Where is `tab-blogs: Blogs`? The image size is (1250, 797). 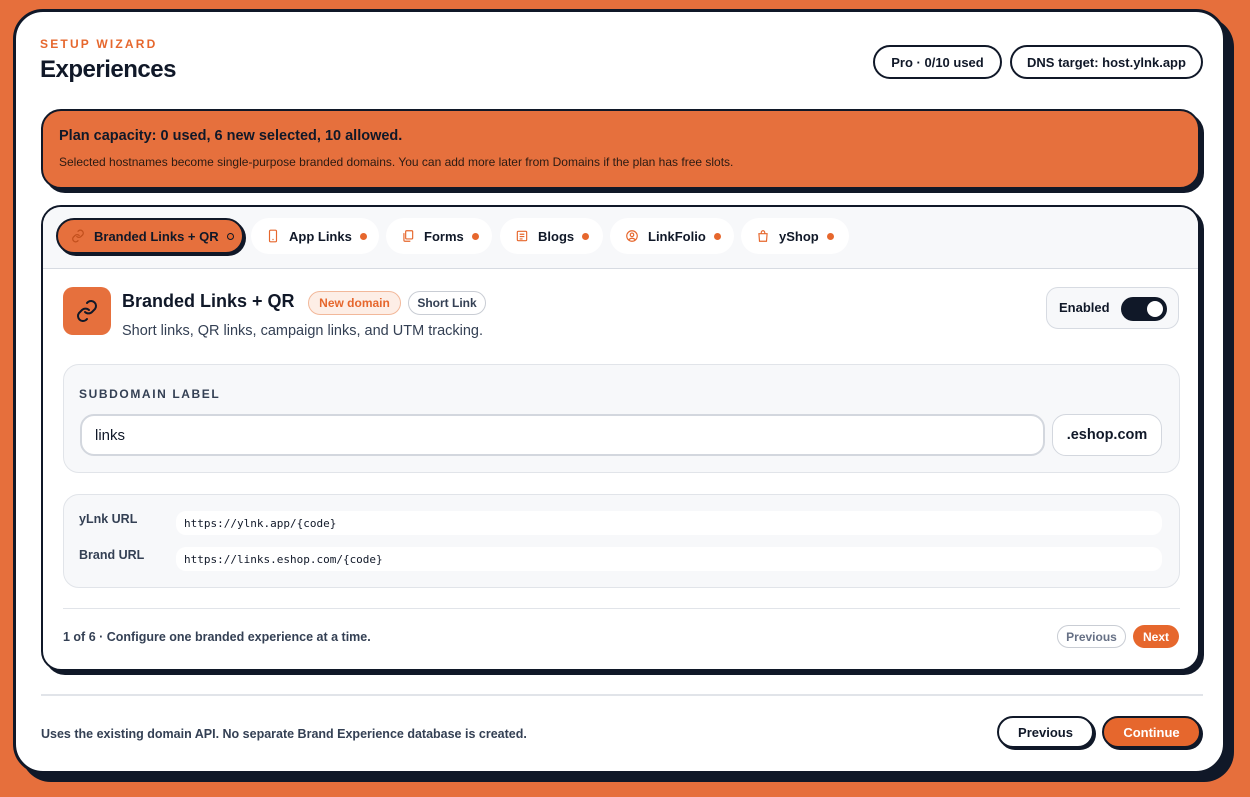 tab-blogs: Blogs is located at coordinates (551, 236).